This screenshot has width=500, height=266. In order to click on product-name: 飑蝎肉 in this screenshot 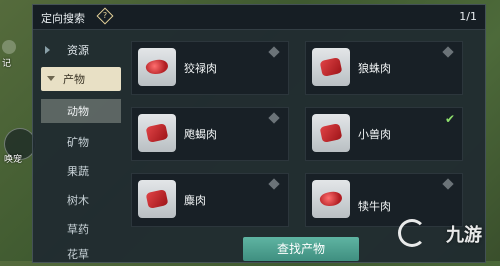, I will do `click(200, 134)`.